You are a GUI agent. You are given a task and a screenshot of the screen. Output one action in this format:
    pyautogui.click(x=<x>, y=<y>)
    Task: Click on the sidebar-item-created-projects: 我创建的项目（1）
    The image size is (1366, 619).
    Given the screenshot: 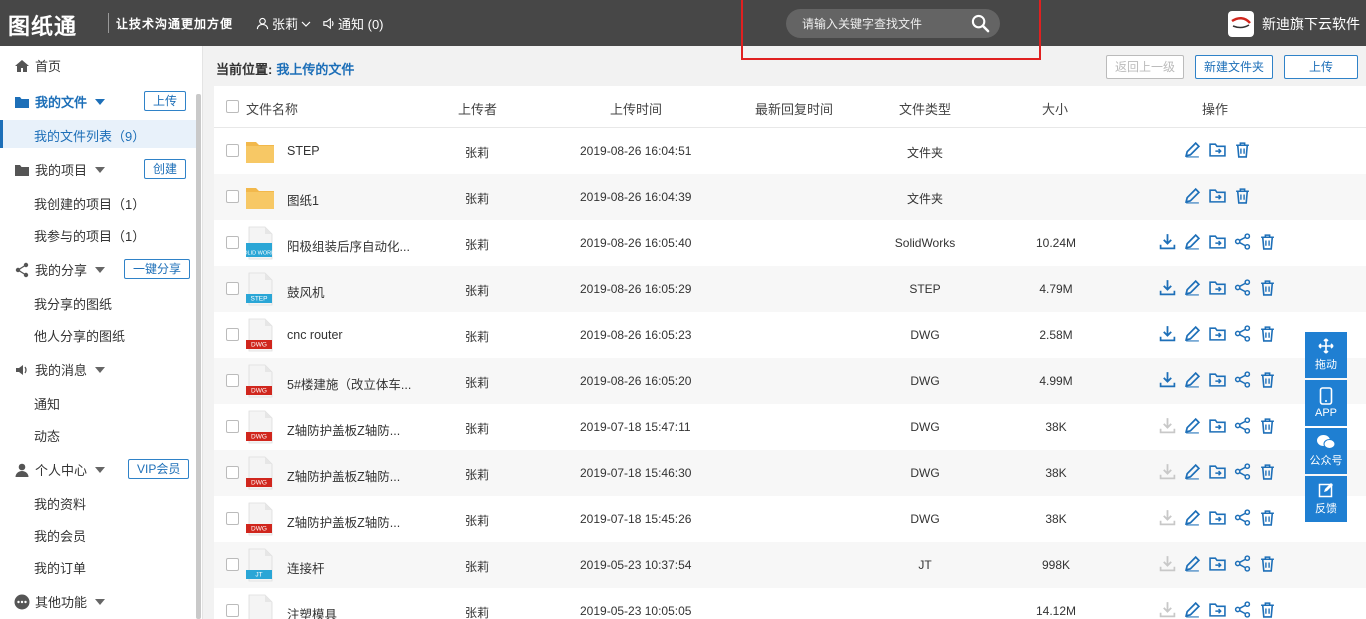 What is the action you would take?
    pyautogui.click(x=89, y=203)
    